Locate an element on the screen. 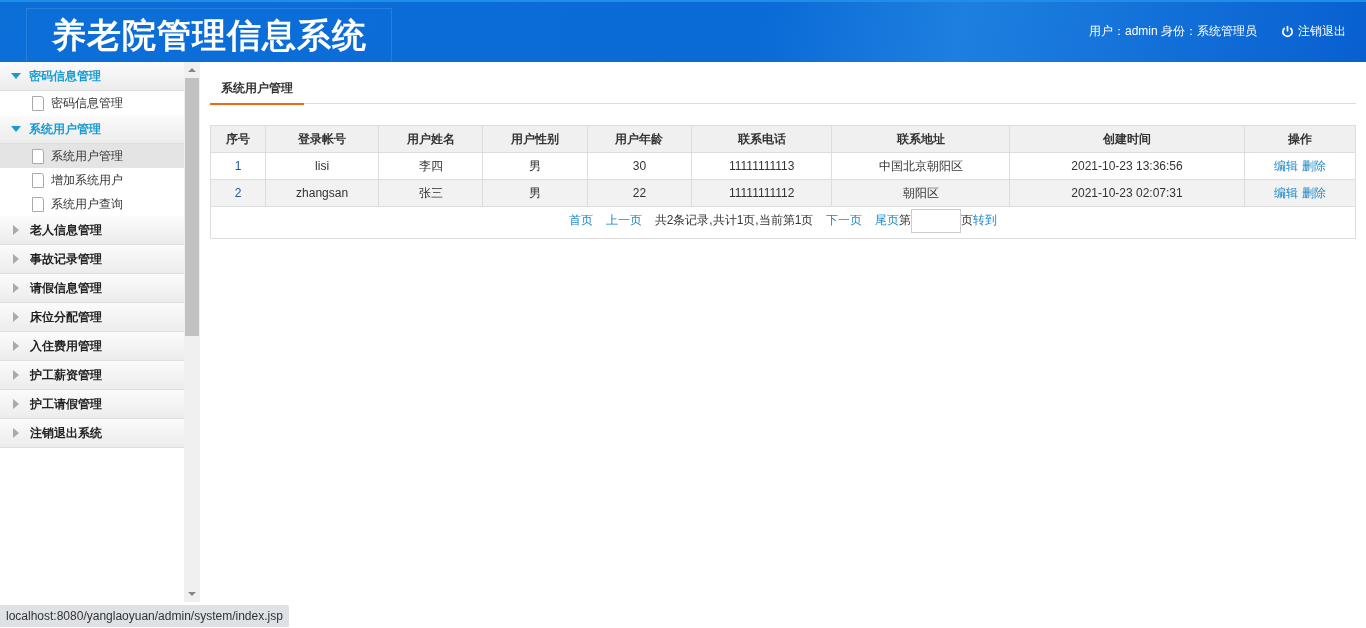 Image resolution: width=1366 pixels, height=628 pixels. next-page-link: 下一页 is located at coordinates (844, 220).